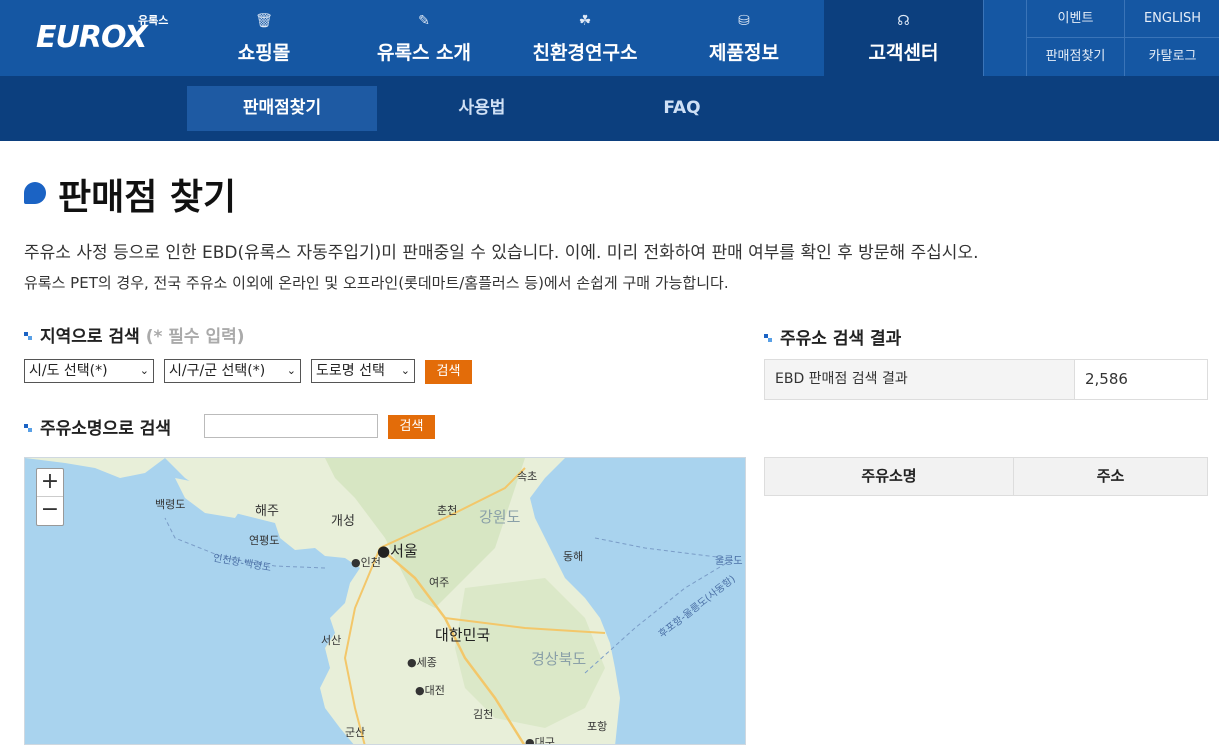 This screenshot has width=1219, height=745. I want to click on util-english: ENGLISH, so click(1171, 19).